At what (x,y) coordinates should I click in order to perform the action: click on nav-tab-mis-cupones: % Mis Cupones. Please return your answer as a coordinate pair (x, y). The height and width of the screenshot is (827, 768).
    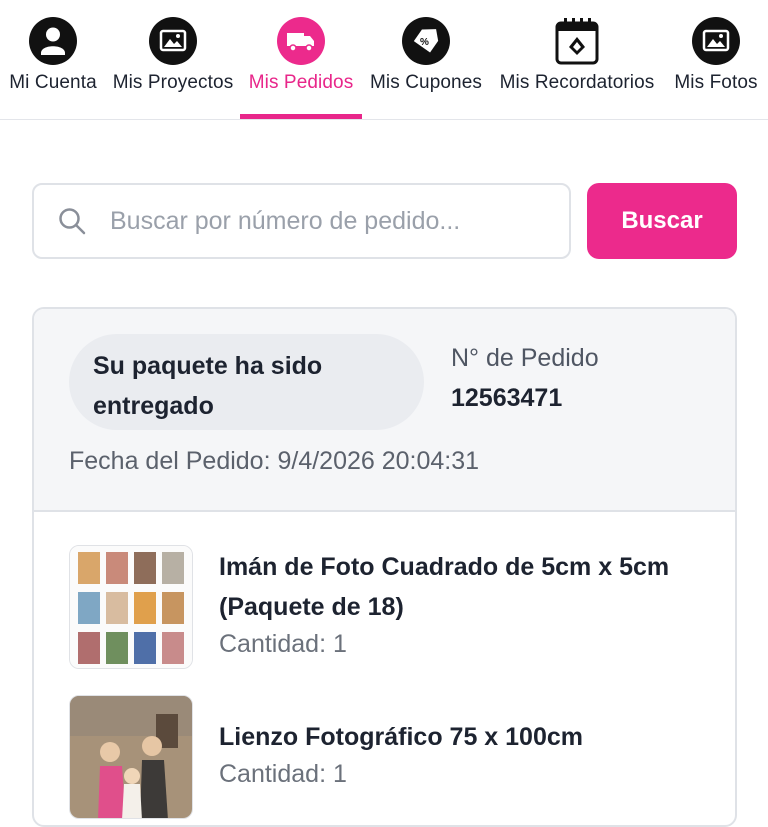
    Looking at the image, I should click on (426, 60).